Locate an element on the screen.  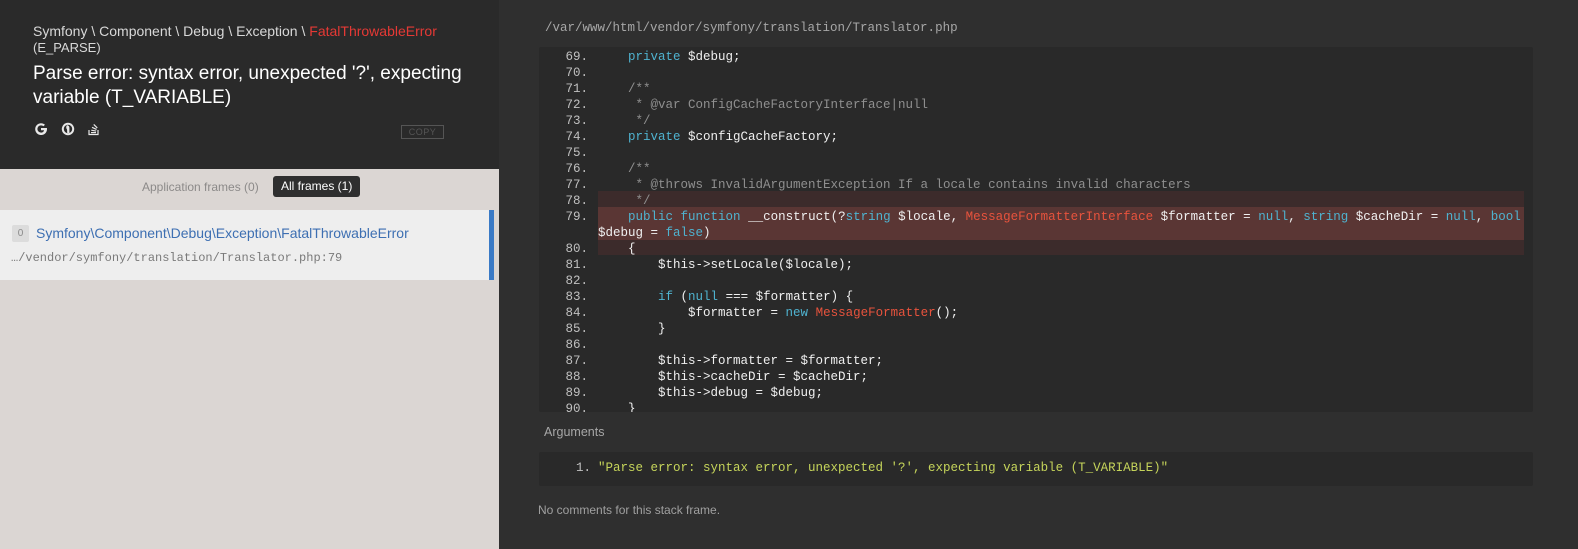
code-line: 80. { is located at coordinates (1036, 249).